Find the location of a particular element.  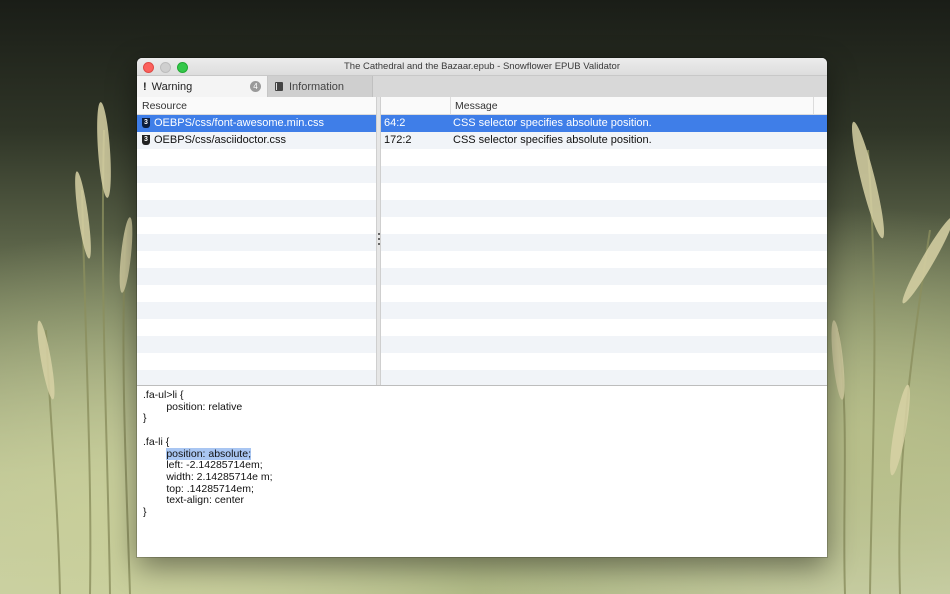

tab-warning-label: Warning is located at coordinates (172, 86).